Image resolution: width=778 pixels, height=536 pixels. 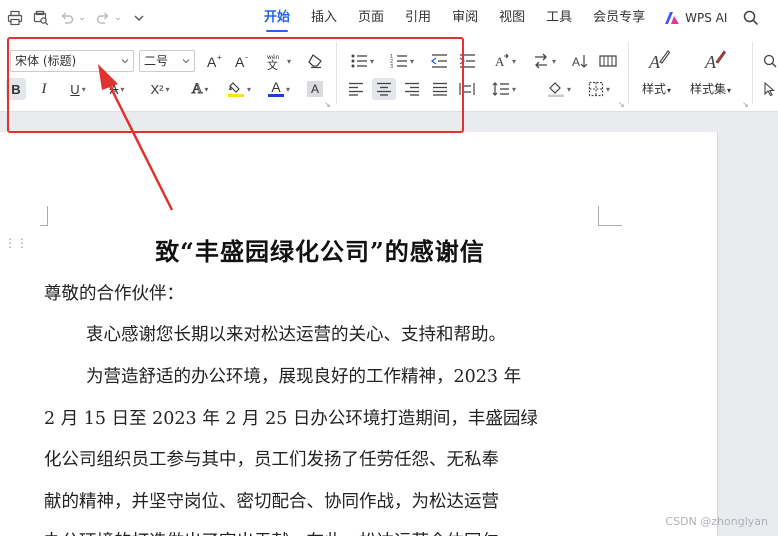 I want to click on quick-access-toolbar: ⌄ ⌄, so click(x=77, y=18).